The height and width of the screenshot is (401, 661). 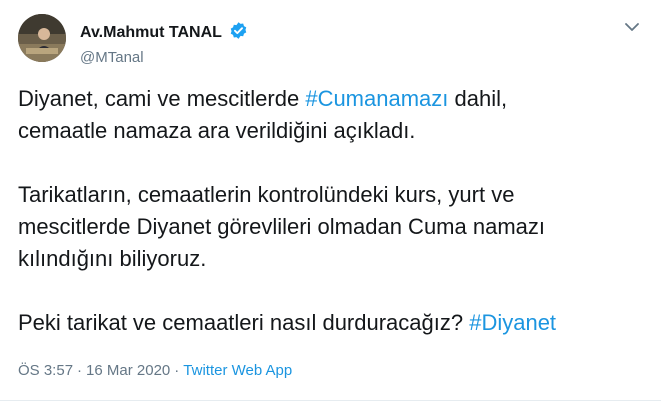 What do you see at coordinates (46, 370) in the screenshot?
I see `tweet-time: ÖS 3:57` at bounding box center [46, 370].